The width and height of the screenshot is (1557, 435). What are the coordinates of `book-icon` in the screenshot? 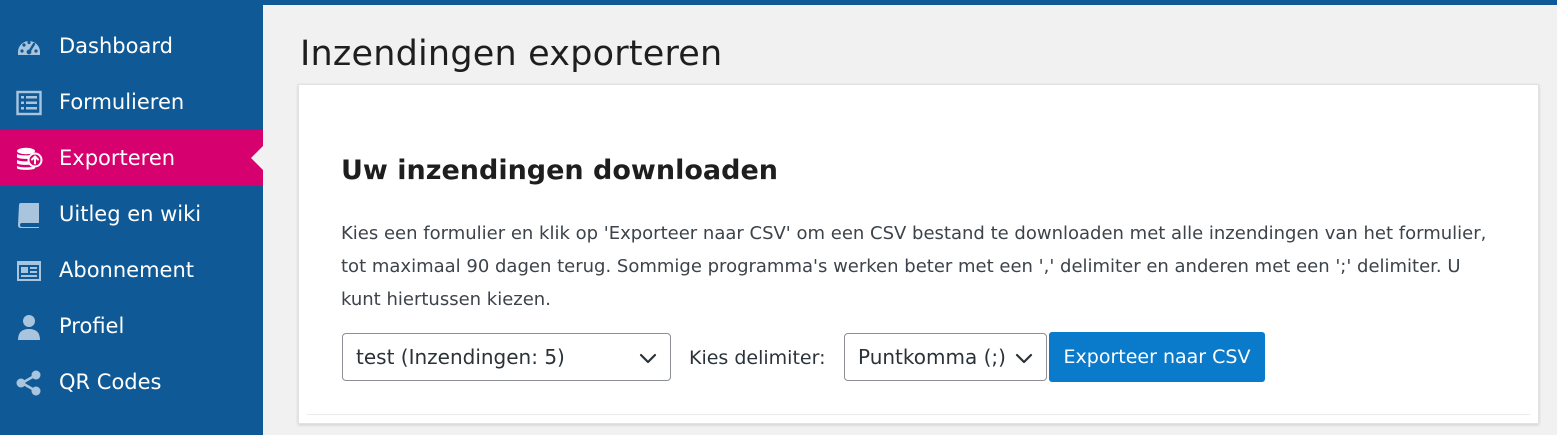 It's located at (29, 215).